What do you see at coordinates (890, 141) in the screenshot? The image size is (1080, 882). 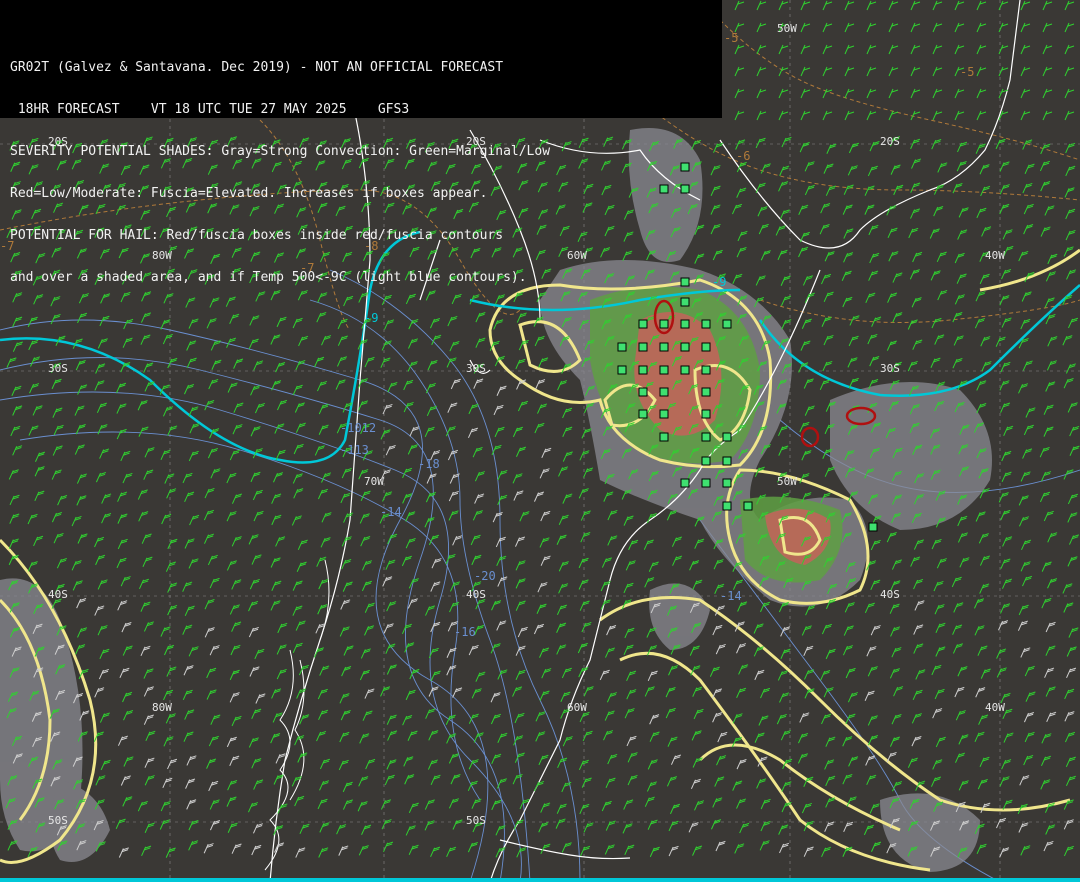 I see `lat-label: 20S` at bounding box center [890, 141].